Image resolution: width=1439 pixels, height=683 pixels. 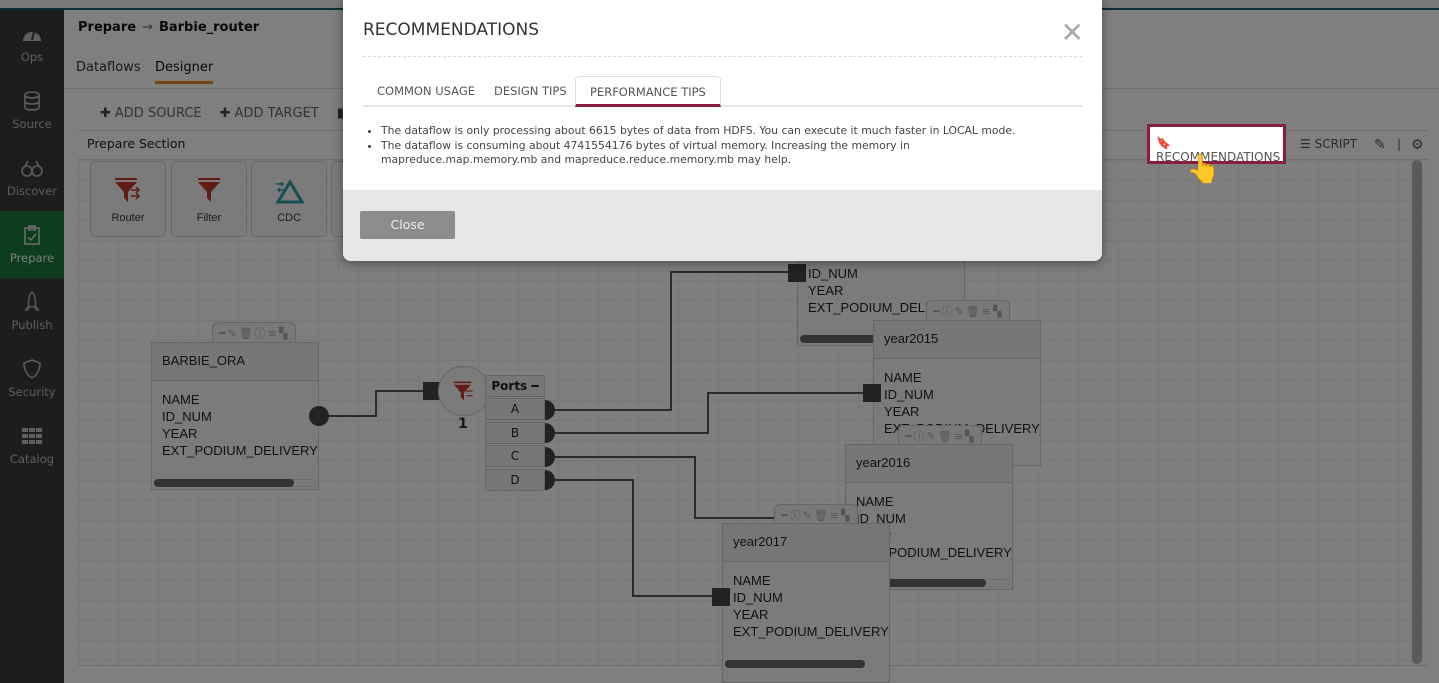 What do you see at coordinates (451, 30) in the screenshot?
I see `modal-title: RECOMMENDATIONS` at bounding box center [451, 30].